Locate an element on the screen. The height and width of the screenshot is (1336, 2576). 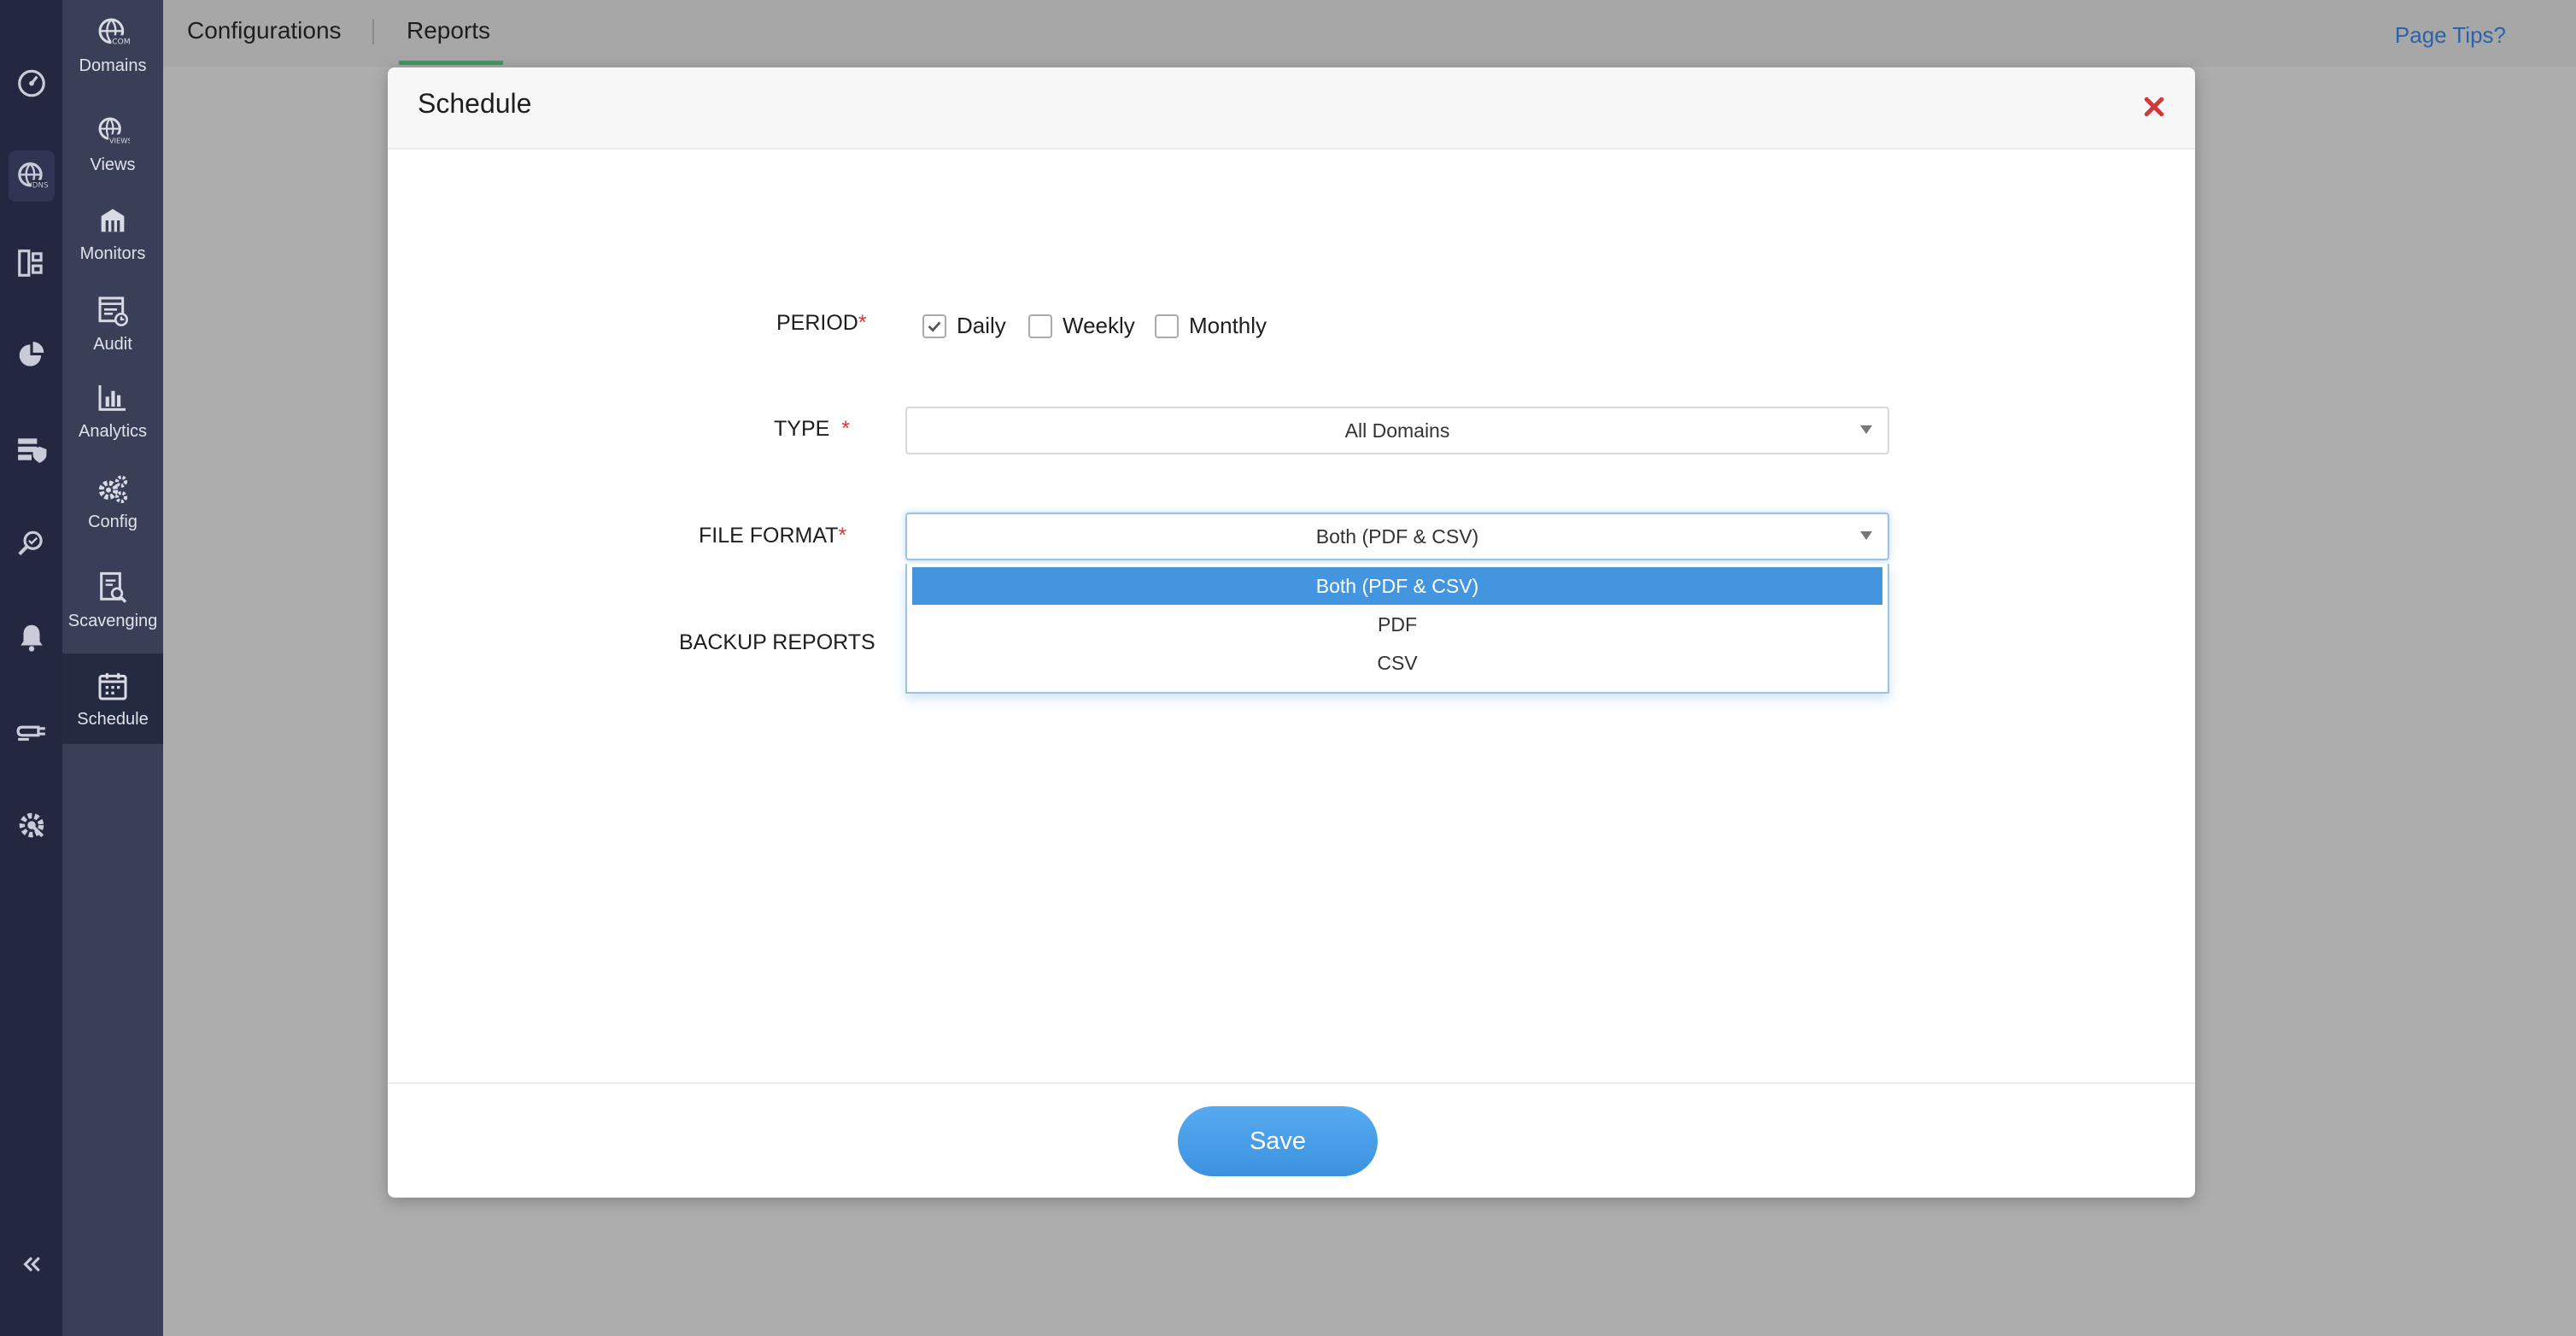
top-bar: Configurations Reports Page Tips? is located at coordinates (1369, 34).